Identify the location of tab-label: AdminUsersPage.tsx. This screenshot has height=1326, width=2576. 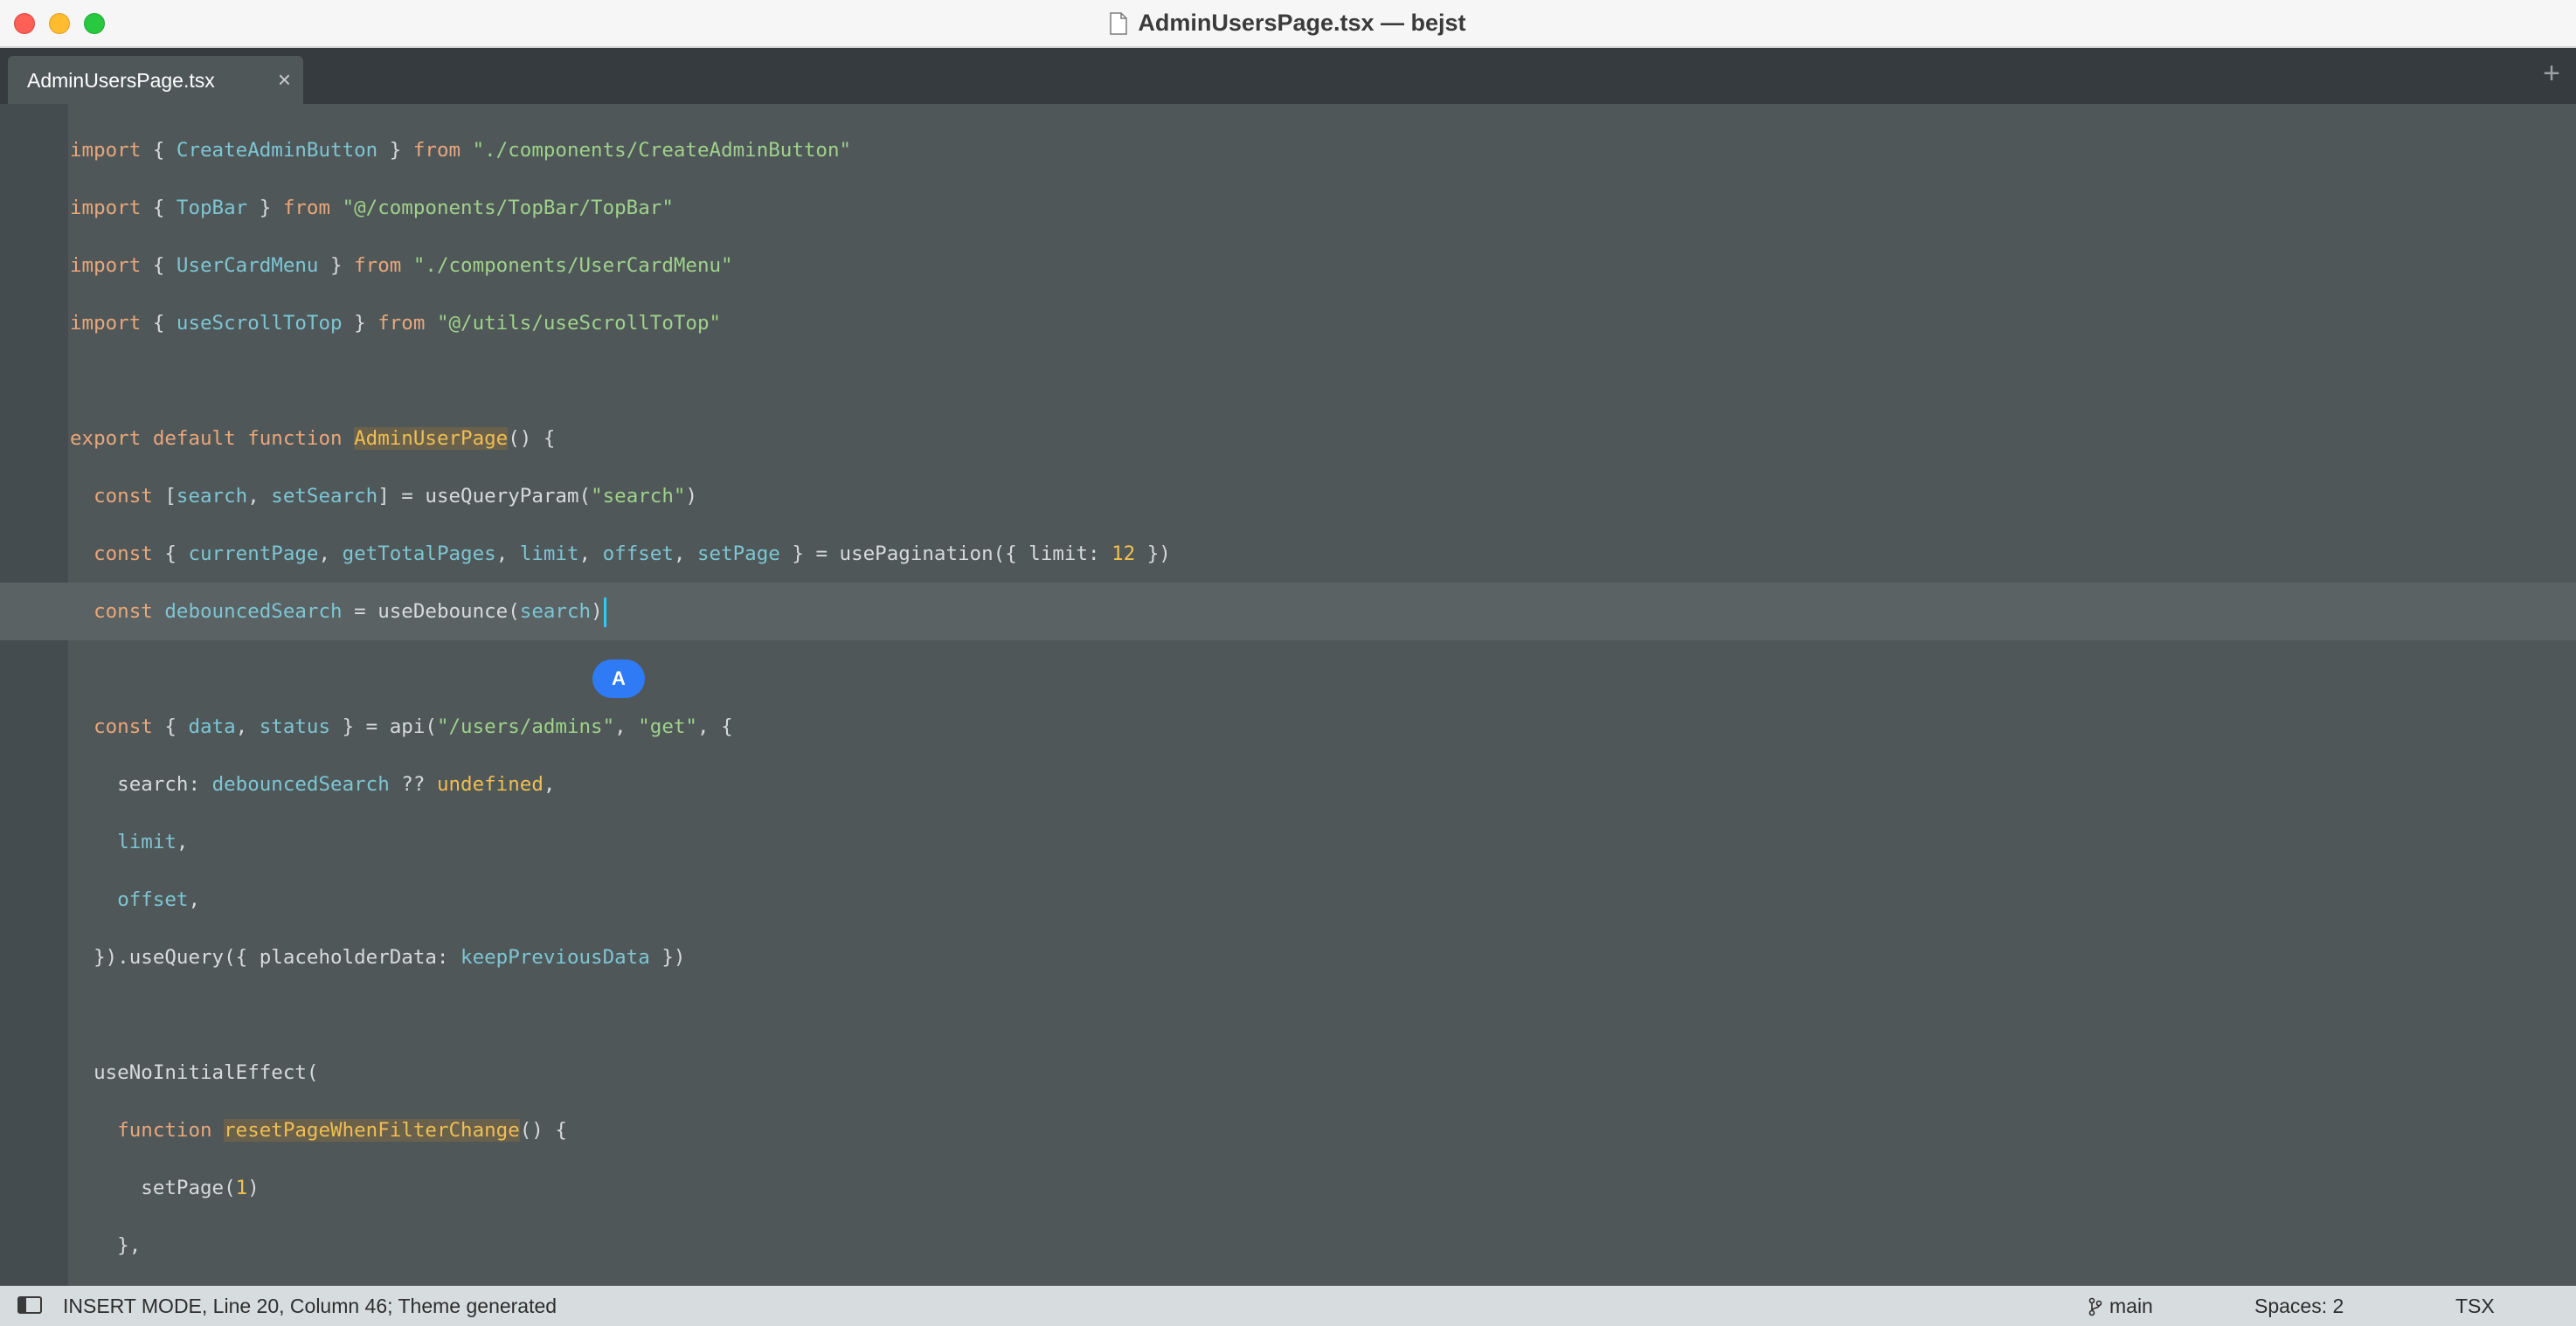
(121, 80).